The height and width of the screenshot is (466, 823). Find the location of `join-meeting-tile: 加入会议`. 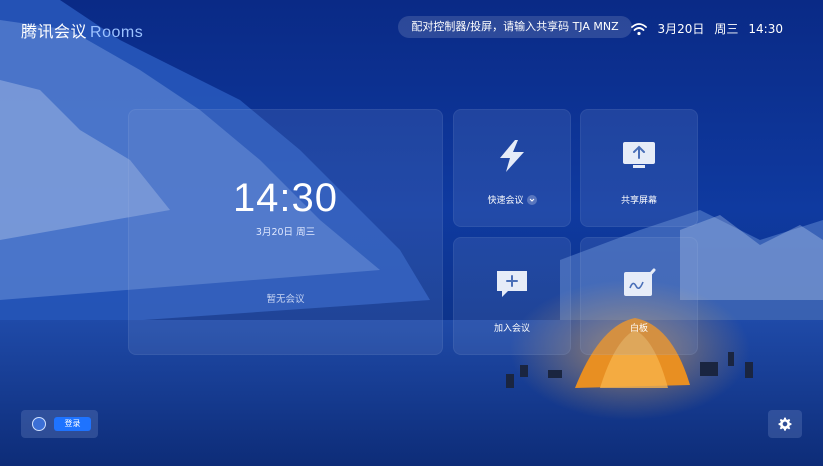

join-meeting-tile: 加入会议 is located at coordinates (512, 296).